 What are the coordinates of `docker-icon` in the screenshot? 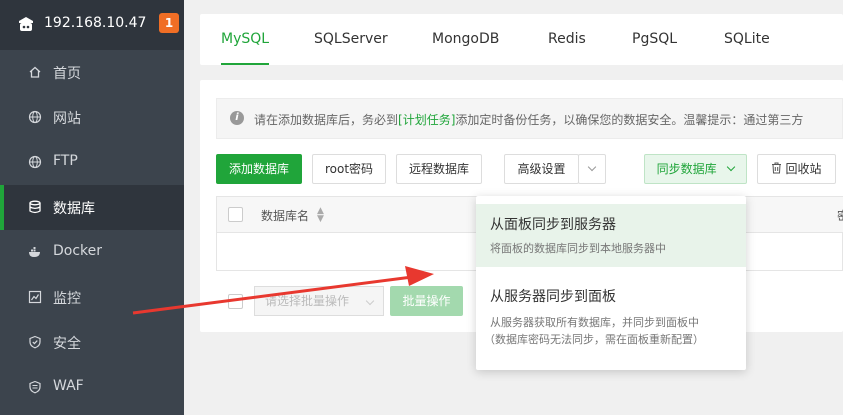 It's located at (34, 252).